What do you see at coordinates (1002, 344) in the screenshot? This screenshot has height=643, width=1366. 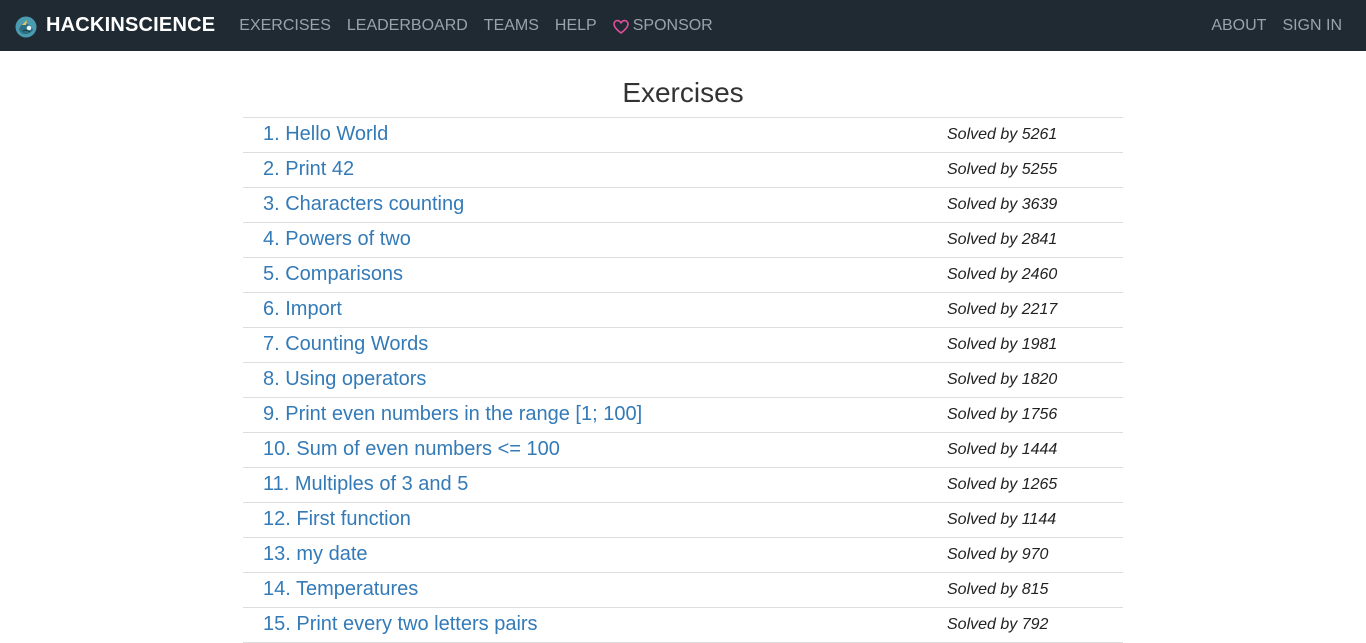 I see `solved-count: Solved by 1981` at bounding box center [1002, 344].